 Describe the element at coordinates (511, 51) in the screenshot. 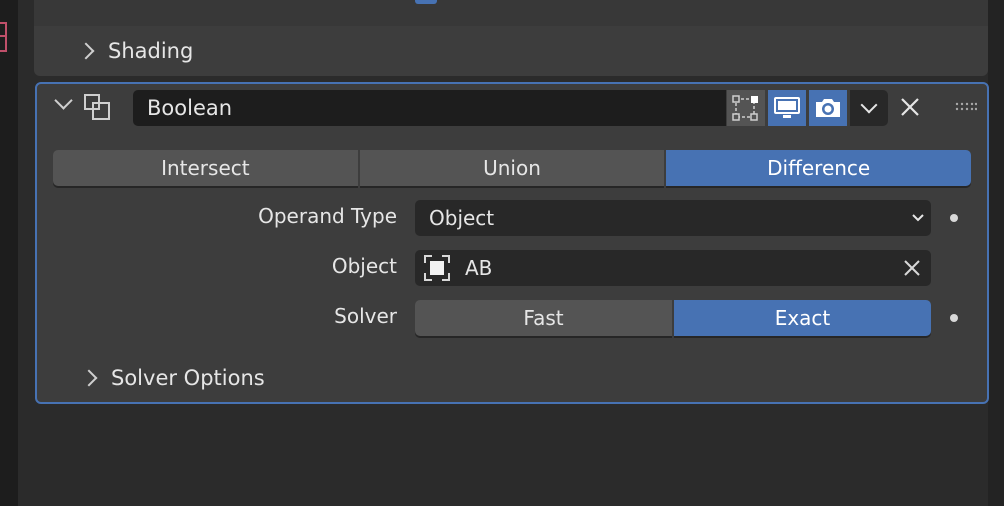

I see `subpanel-shading: Shading` at that location.